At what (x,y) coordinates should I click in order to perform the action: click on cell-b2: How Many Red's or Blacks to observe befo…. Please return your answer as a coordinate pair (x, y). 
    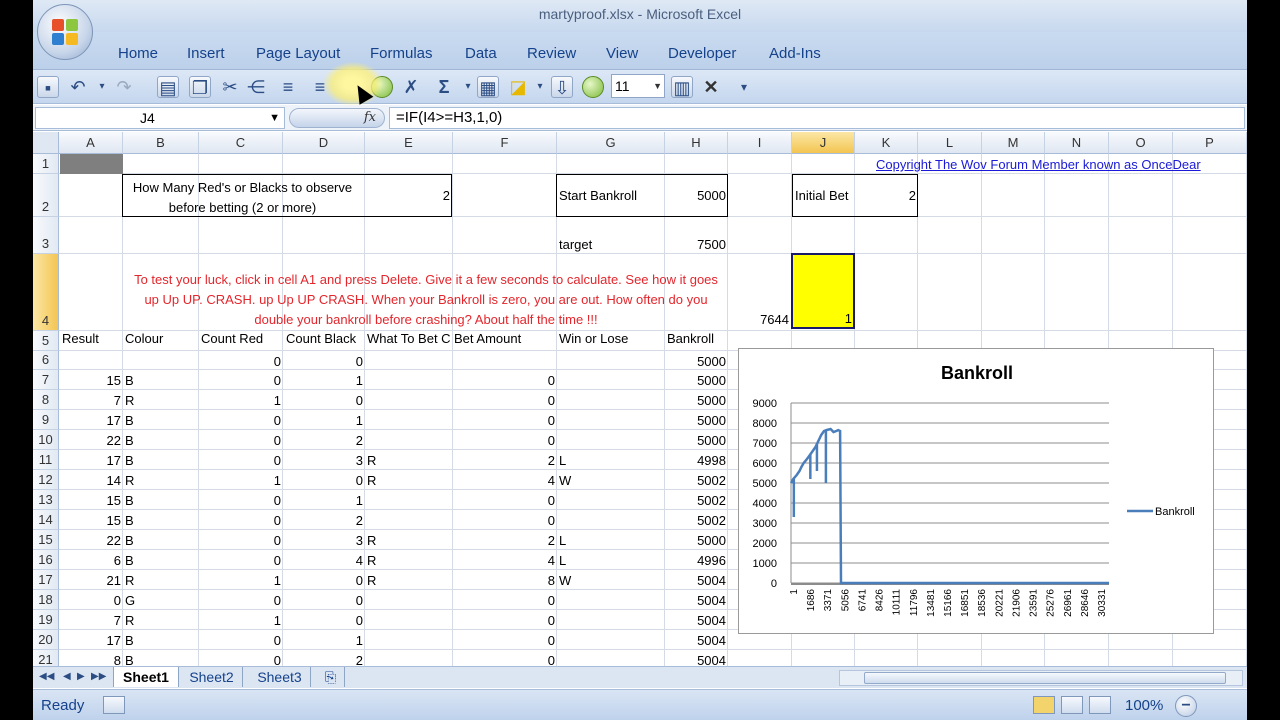
    Looking at the image, I should click on (242, 198).